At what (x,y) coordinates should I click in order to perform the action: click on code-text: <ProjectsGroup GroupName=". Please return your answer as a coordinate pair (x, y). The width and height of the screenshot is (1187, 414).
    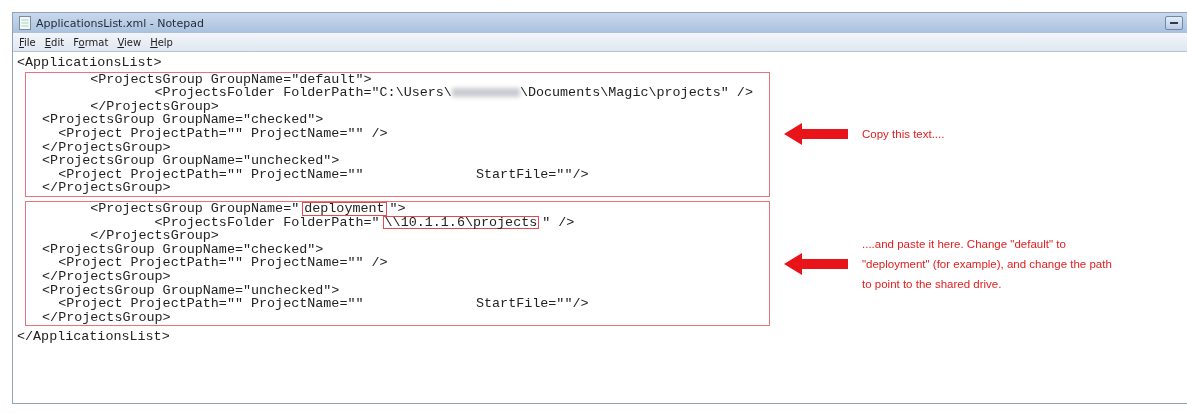
    Looking at the image, I should click on (194, 208).